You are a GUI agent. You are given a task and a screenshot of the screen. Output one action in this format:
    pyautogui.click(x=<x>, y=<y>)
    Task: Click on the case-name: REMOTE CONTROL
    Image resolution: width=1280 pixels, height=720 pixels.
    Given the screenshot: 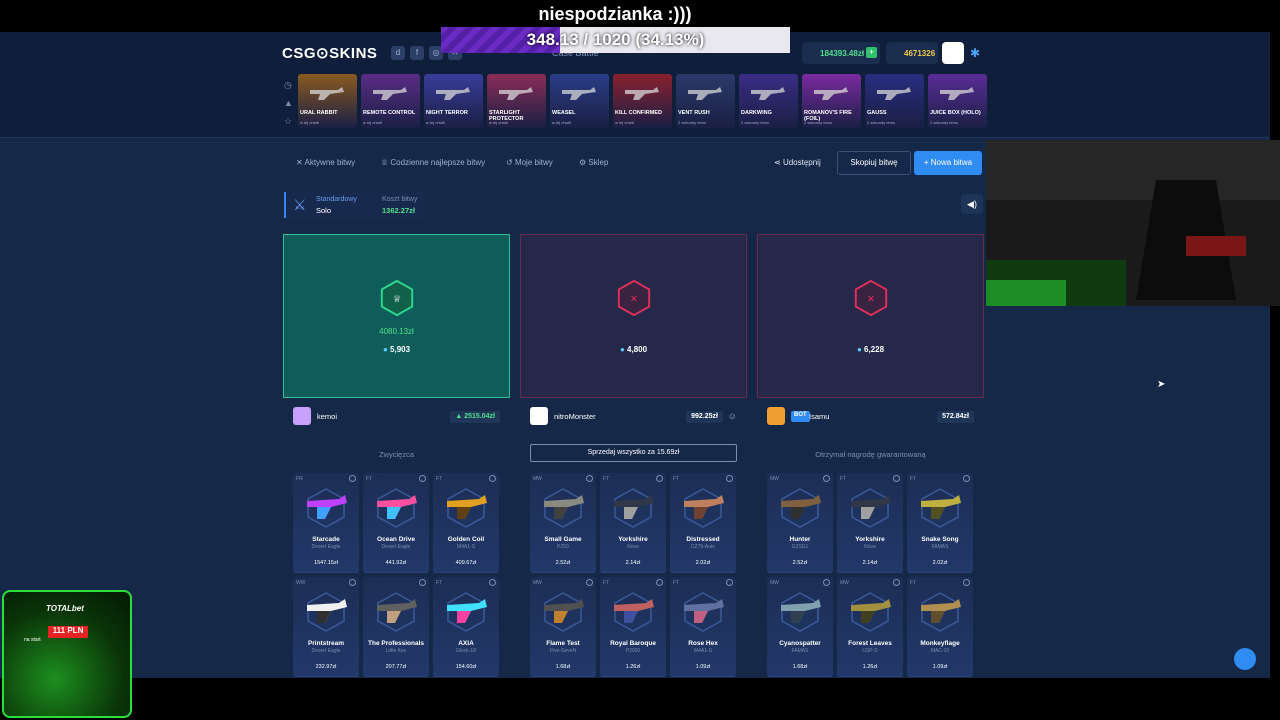 What is the action you would take?
    pyautogui.click(x=389, y=113)
    